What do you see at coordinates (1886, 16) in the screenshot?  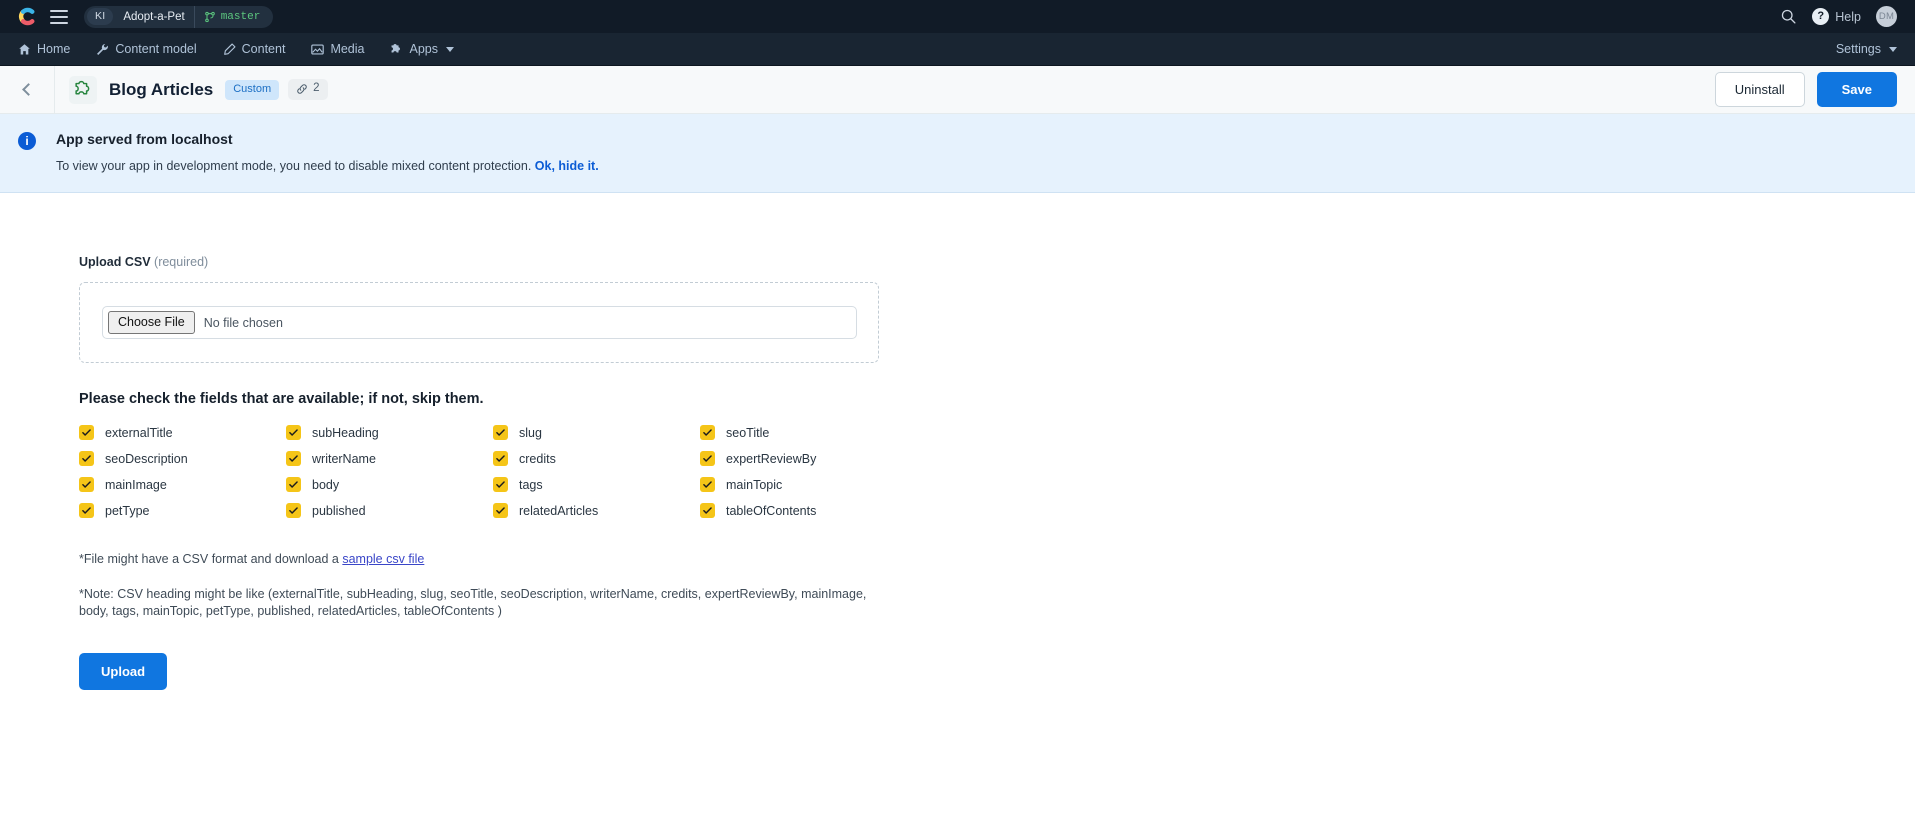 I see `avatar: DM` at bounding box center [1886, 16].